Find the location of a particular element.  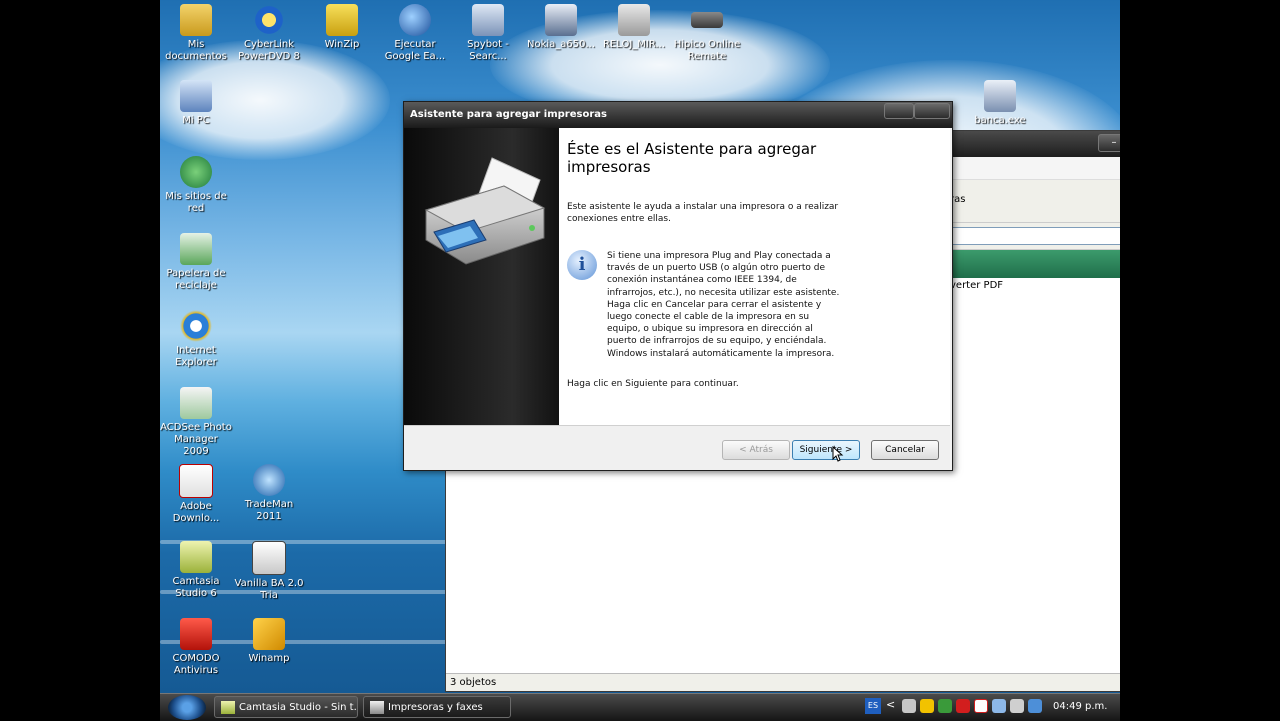

desktop-icon-mi-pc: Mi PC is located at coordinates (196, 103).